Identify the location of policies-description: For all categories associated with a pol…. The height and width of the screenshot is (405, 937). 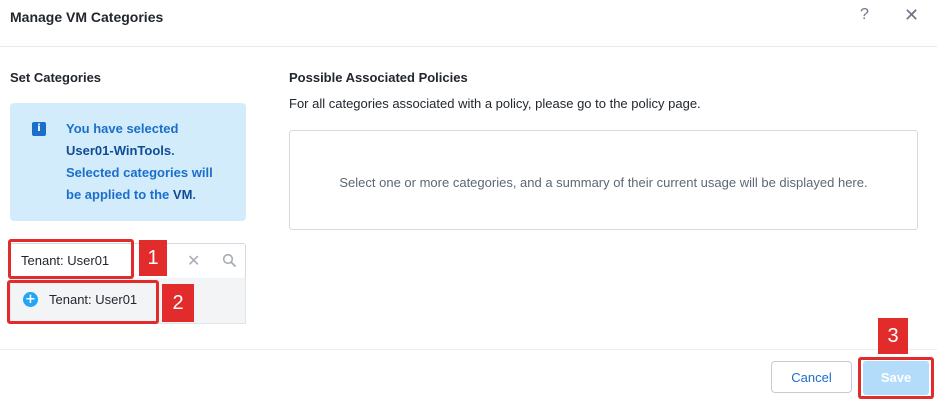
(495, 103).